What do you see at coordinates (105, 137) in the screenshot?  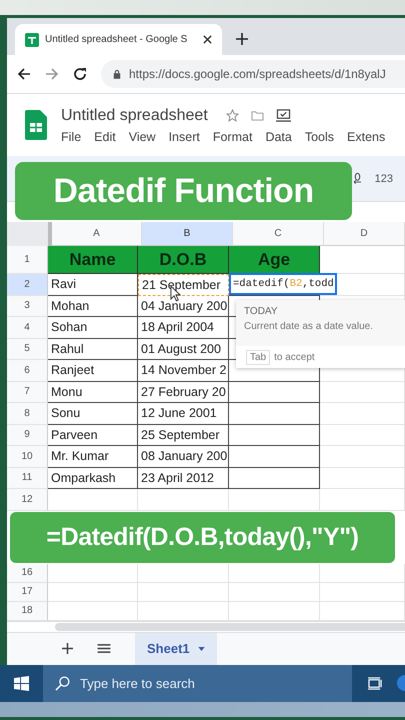 I see `menu-item: Edit` at bounding box center [105, 137].